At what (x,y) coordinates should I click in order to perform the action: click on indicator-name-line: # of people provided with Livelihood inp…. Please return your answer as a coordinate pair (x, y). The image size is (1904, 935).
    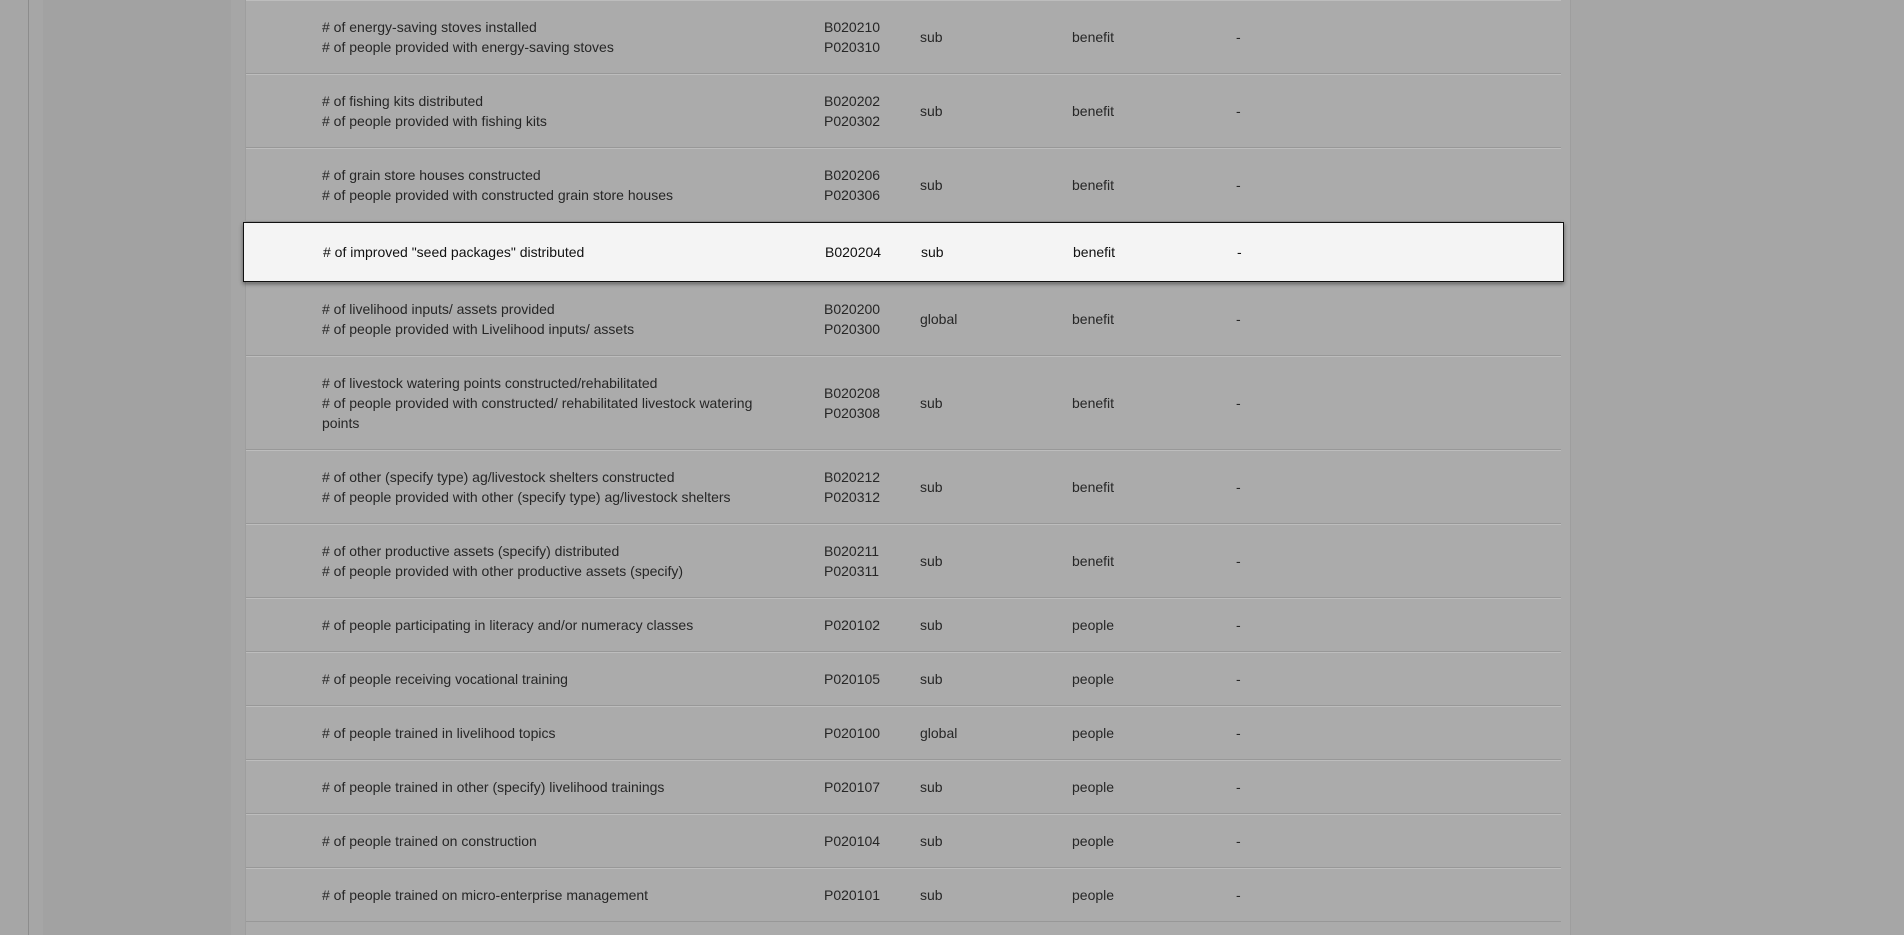
    Looking at the image, I should click on (478, 329).